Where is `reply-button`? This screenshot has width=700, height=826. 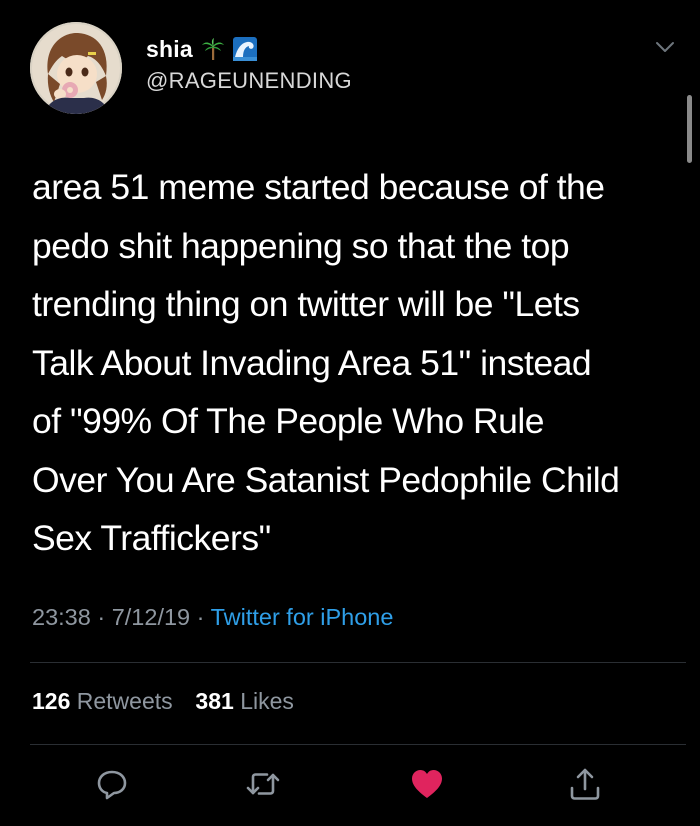
reply-button is located at coordinates (112, 784).